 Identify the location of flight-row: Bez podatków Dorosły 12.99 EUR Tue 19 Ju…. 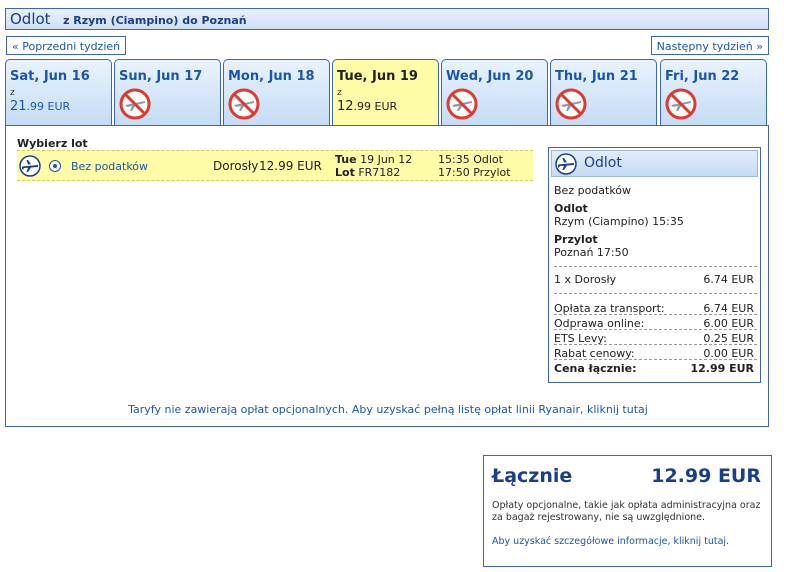
(275, 165).